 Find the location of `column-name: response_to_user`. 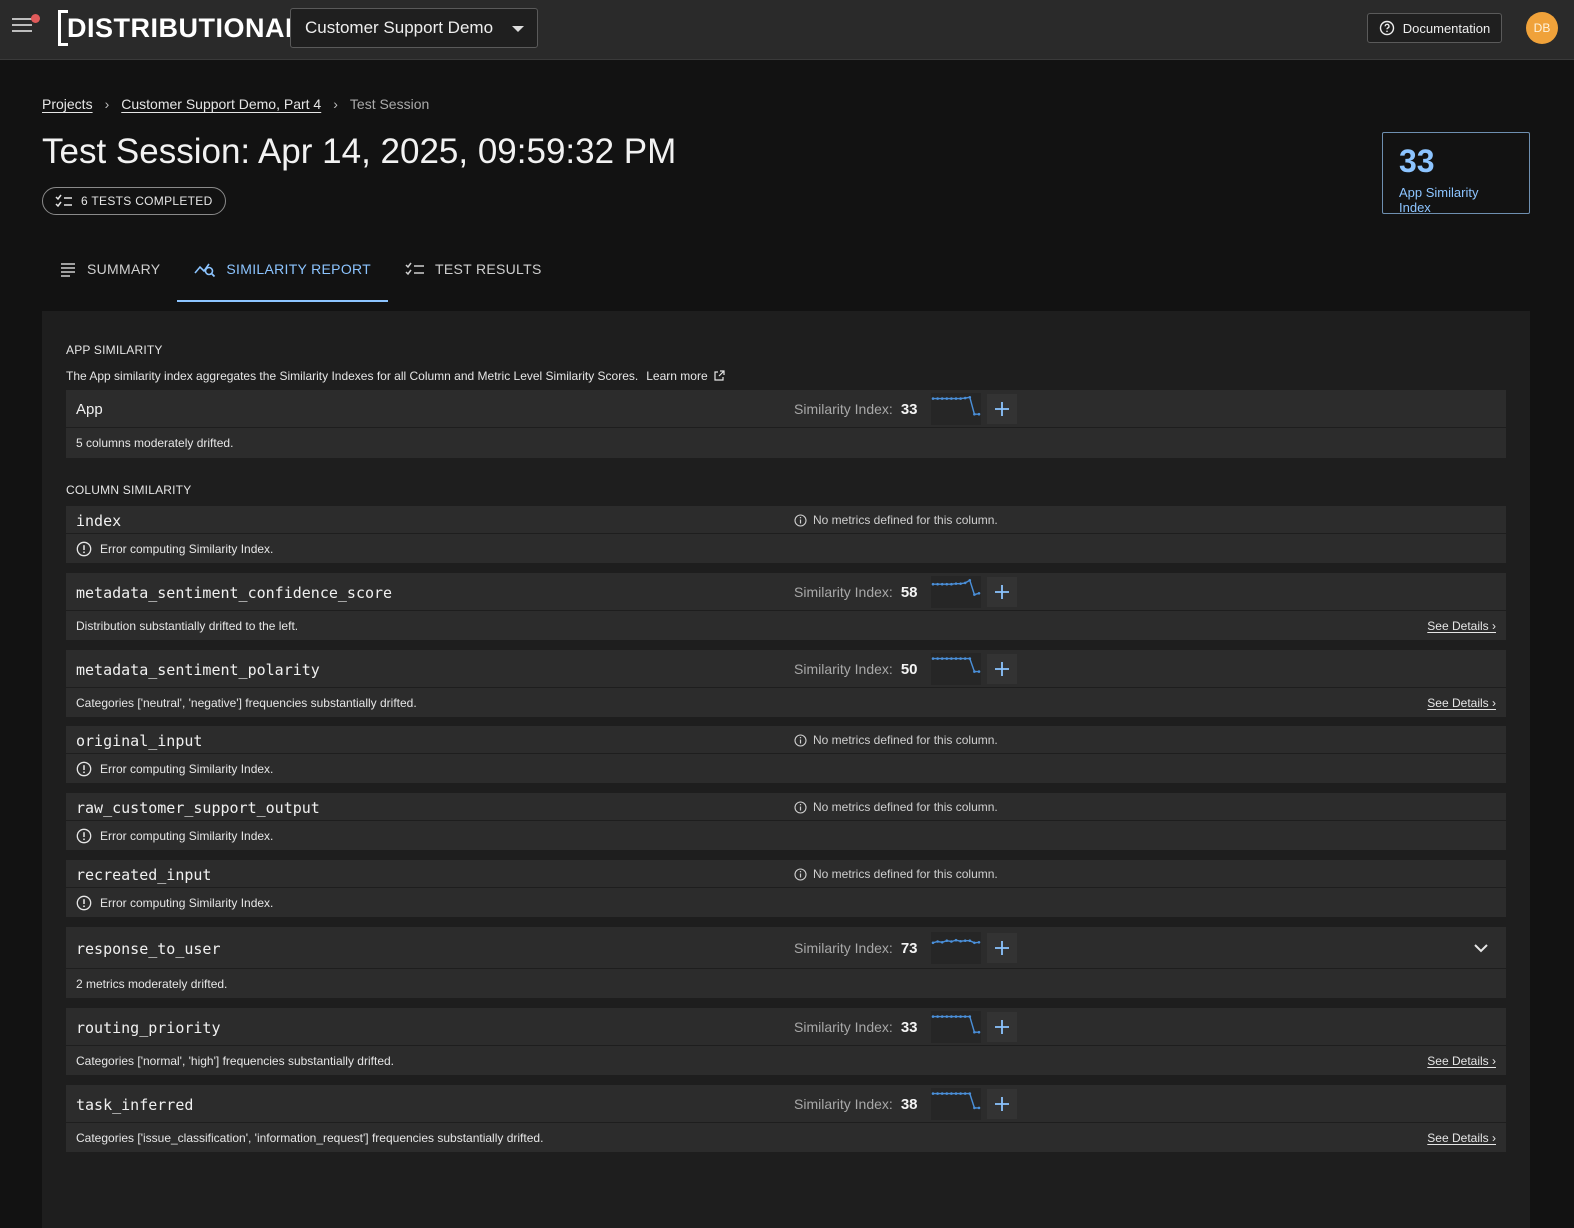

column-name: response_to_user is located at coordinates (148, 949).